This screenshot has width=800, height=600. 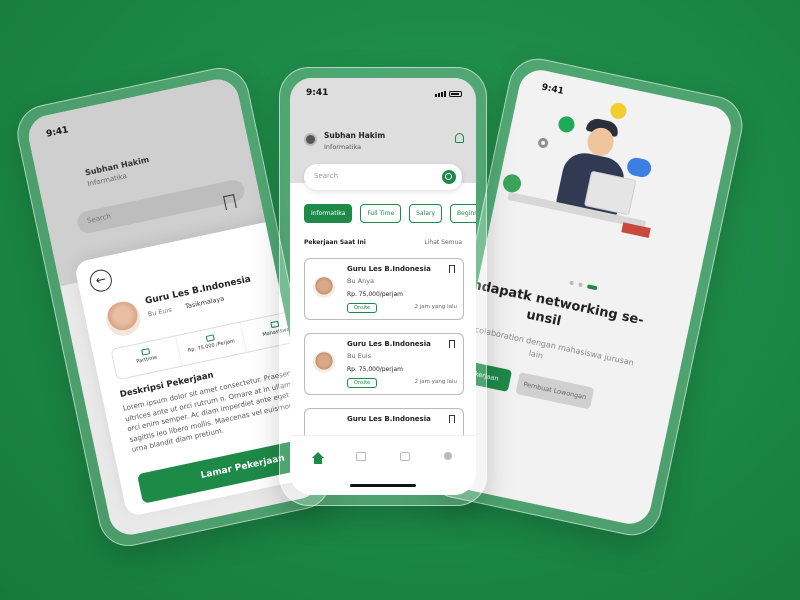 I want to click on page-indicator, so click(x=583, y=285).